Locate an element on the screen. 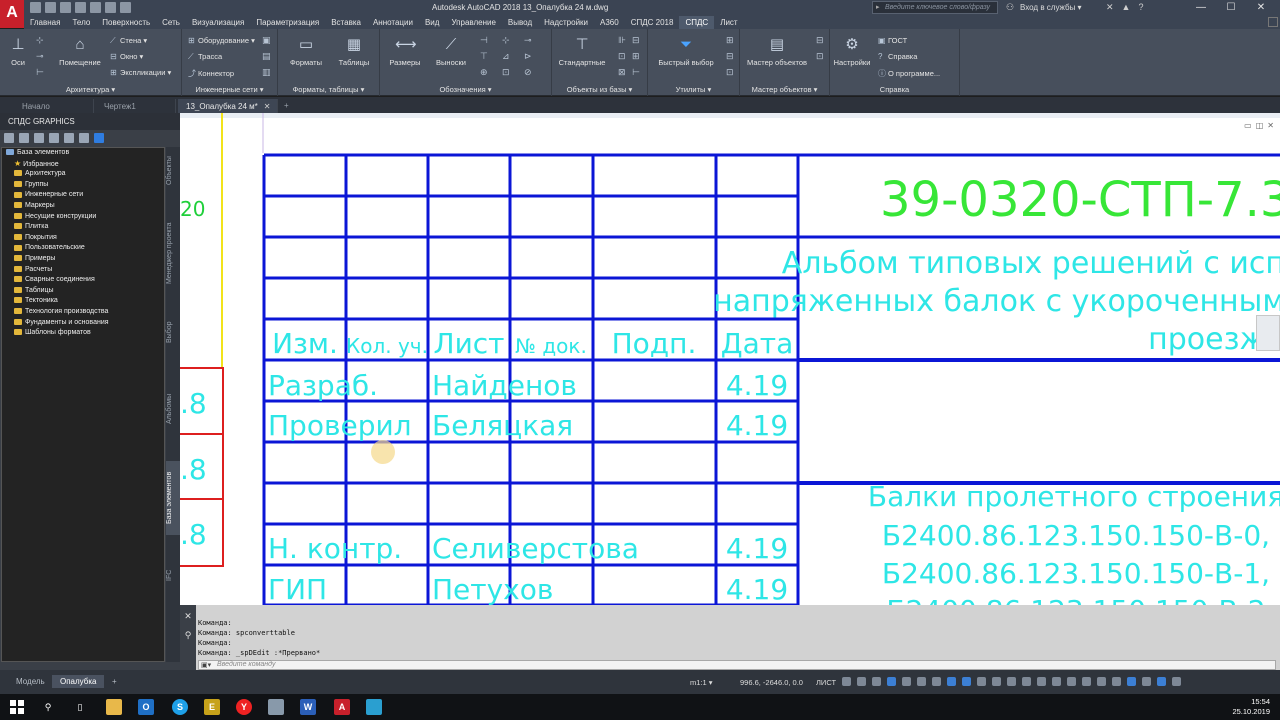  designation-tool-icon: ⊸ is located at coordinates (528, 40).